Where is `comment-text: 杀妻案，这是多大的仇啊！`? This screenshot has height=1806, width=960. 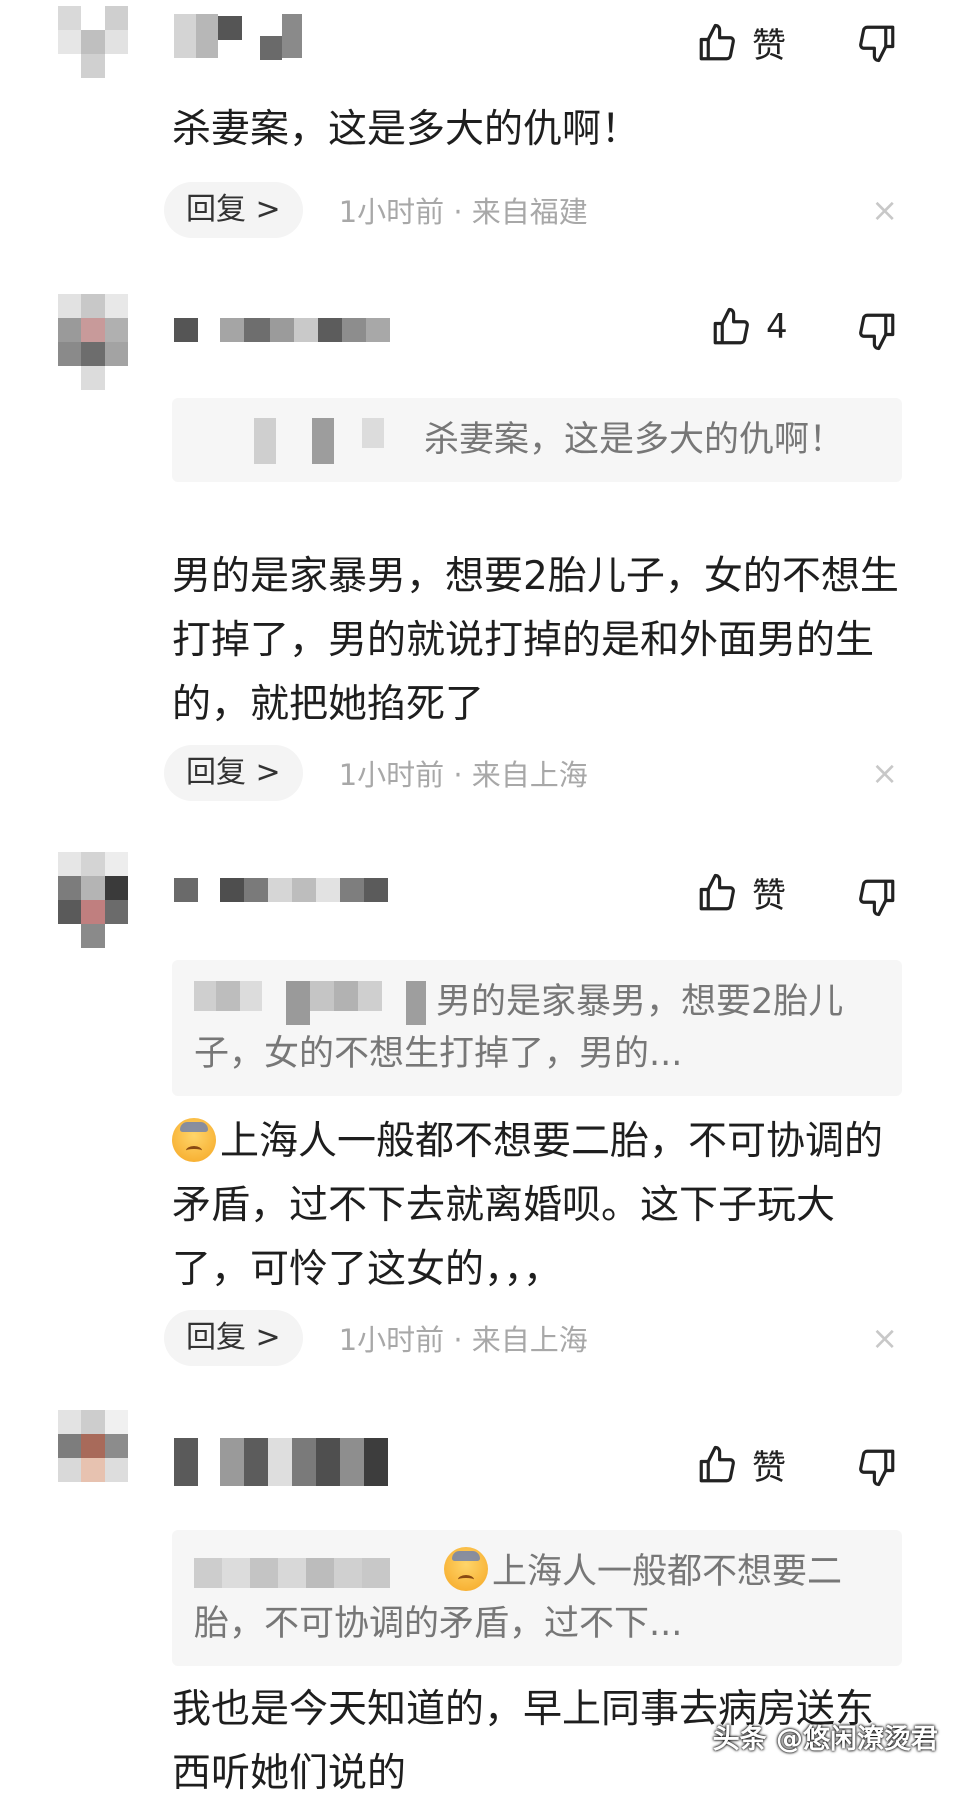 comment-text: 杀妻案，这是多大的仇啊！ is located at coordinates (406, 129).